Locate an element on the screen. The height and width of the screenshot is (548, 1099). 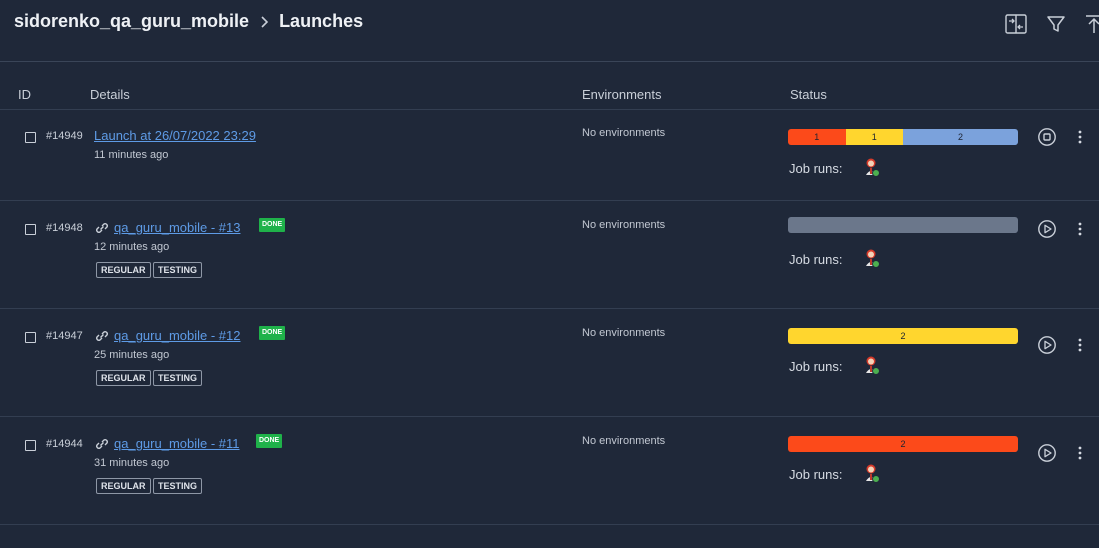
column-header-environments: Environments is located at coordinates (621, 94).